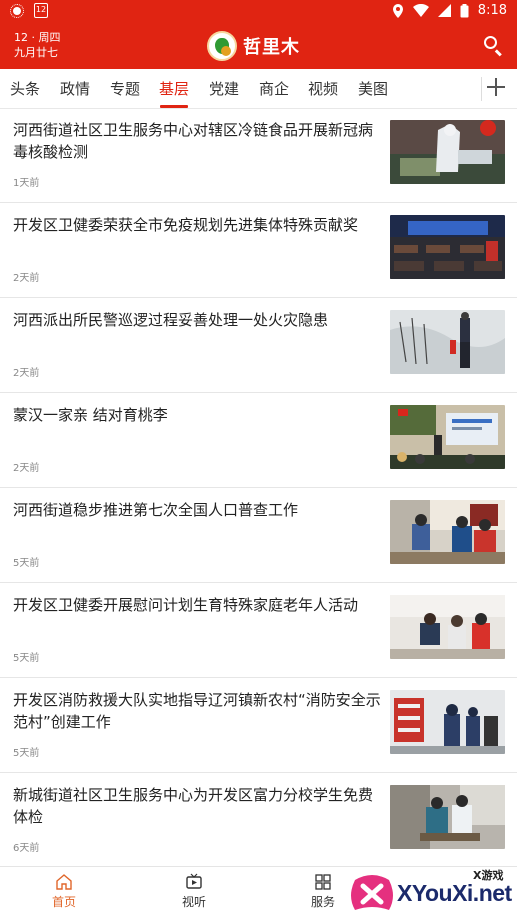  What do you see at coordinates (26, 183) in the screenshot?
I see `news-time: 1天前` at bounding box center [26, 183].